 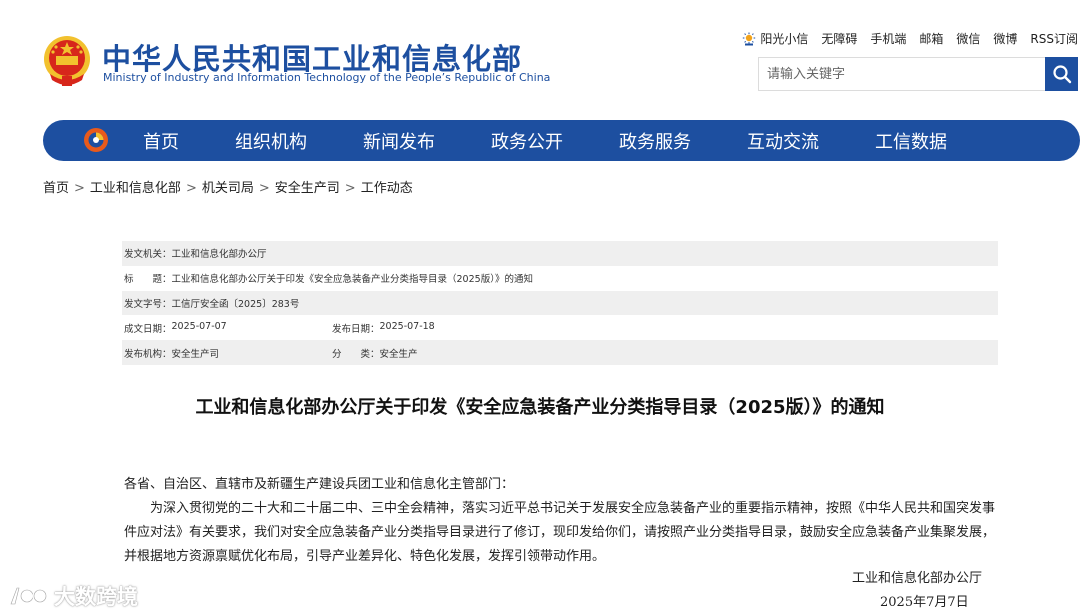 I want to click on search-icon, so click(x=1061, y=74).